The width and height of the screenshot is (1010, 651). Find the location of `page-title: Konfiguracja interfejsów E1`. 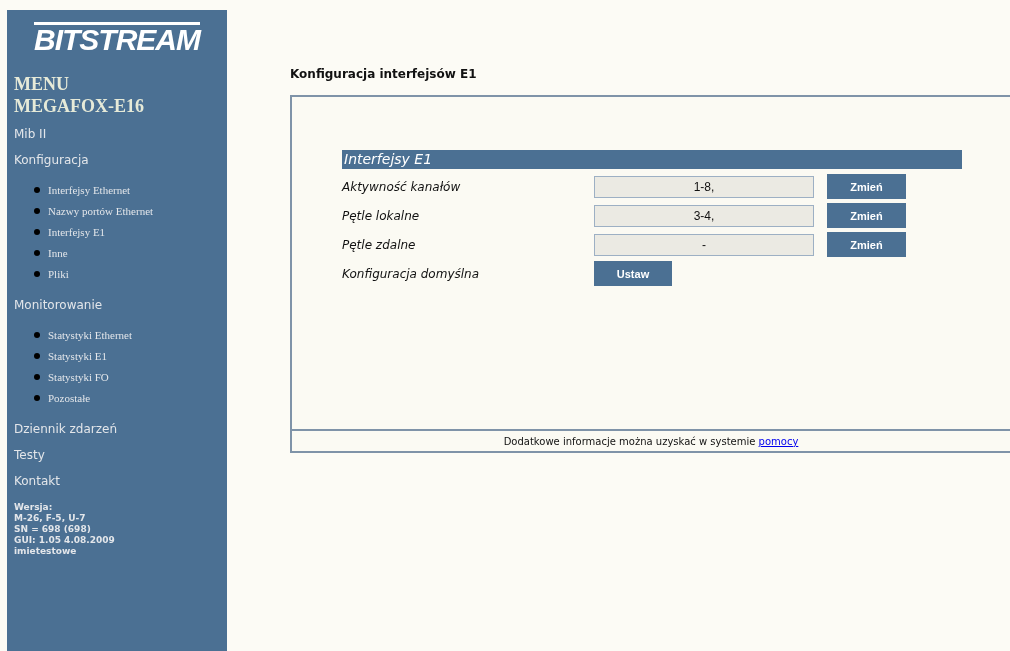

page-title: Konfiguracja interfejsów E1 is located at coordinates (384, 74).